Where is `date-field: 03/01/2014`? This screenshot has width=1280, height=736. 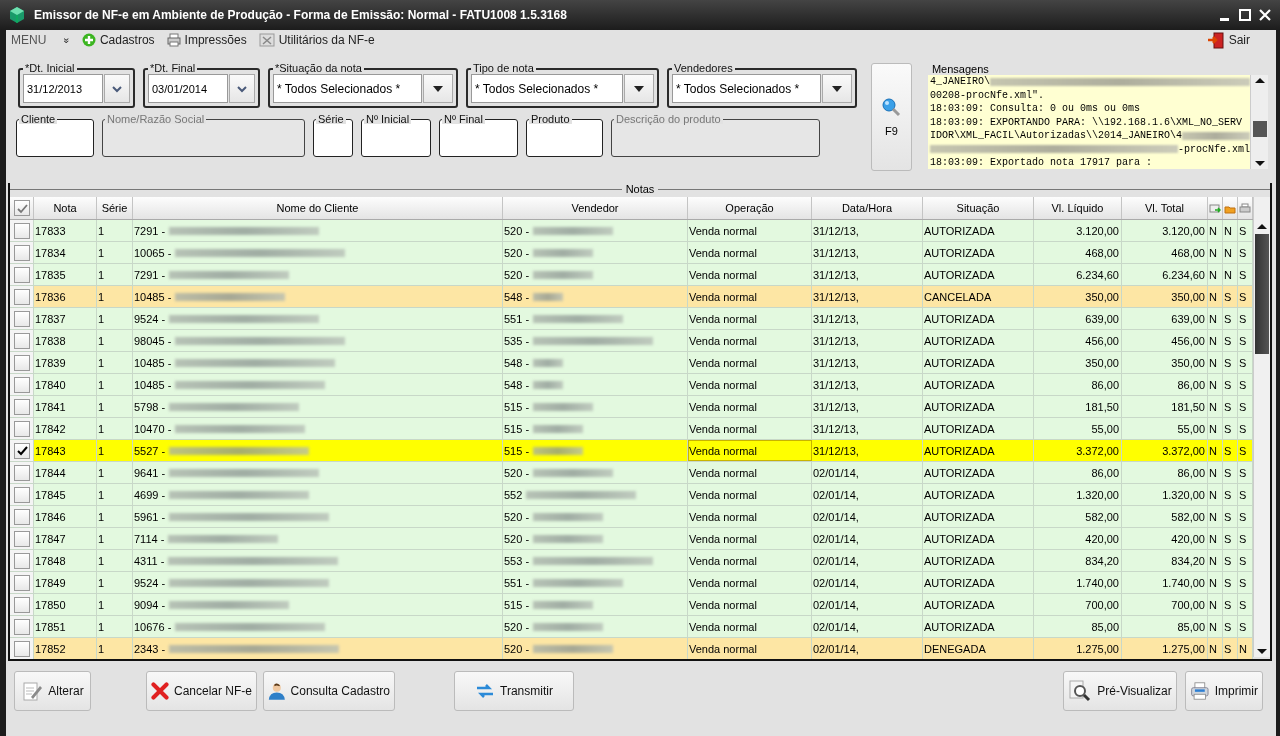 date-field: 03/01/2014 is located at coordinates (201, 88).